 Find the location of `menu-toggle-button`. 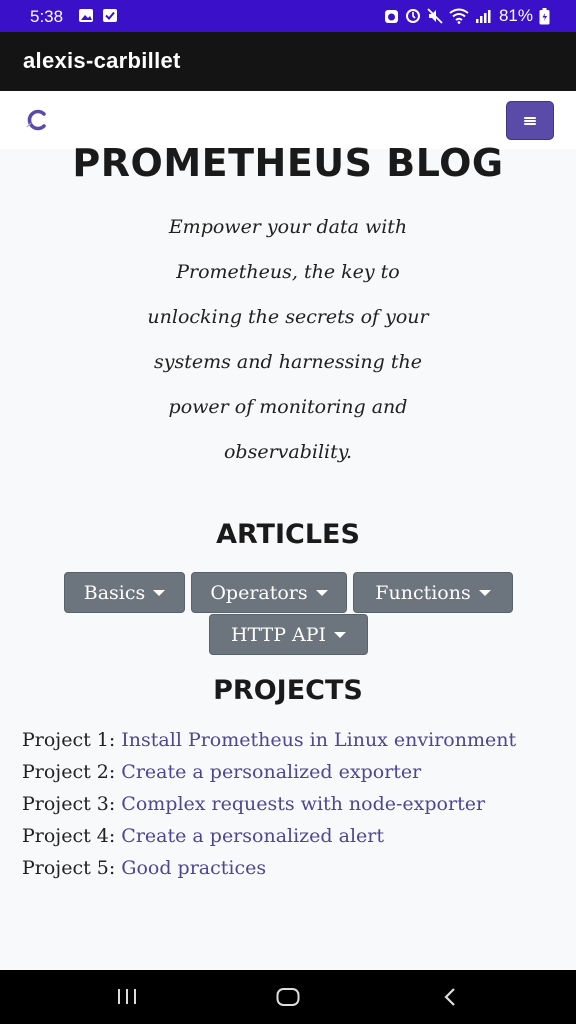

menu-toggle-button is located at coordinates (530, 120).